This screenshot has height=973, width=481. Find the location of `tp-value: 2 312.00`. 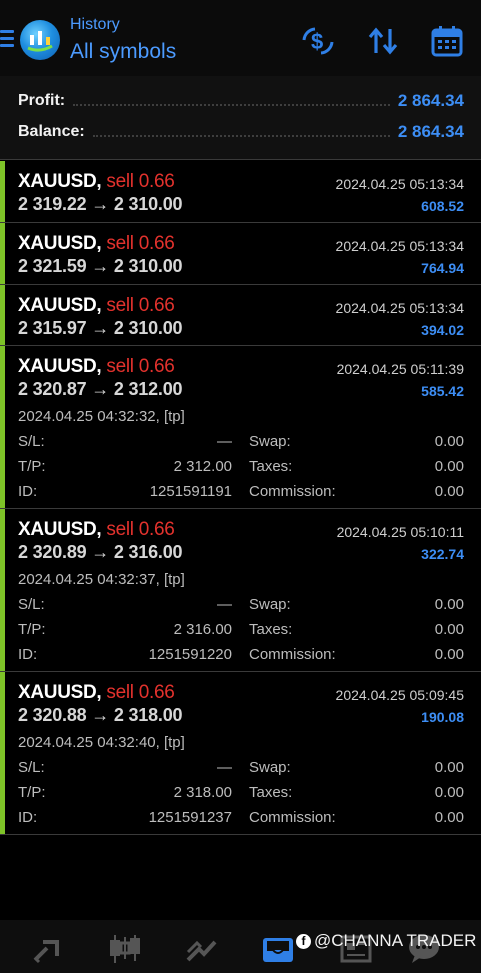

tp-value: 2 312.00 is located at coordinates (202, 466).